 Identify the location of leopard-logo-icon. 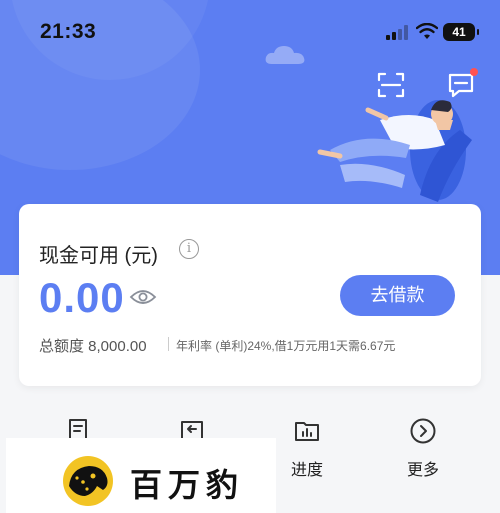
(88, 481).